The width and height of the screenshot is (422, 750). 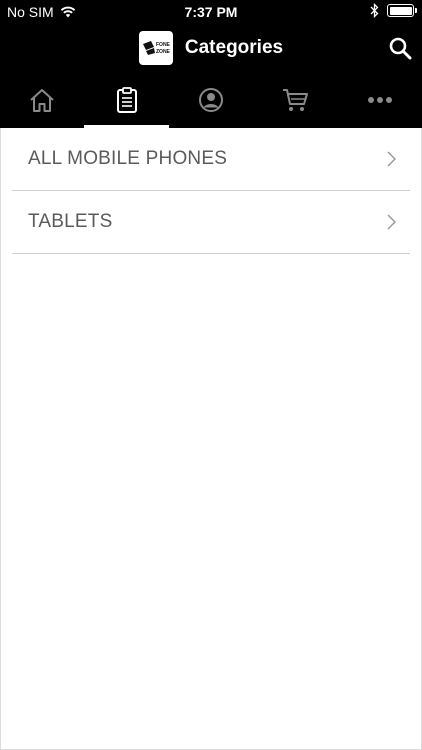 I want to click on battery-nub, so click(x=416, y=10).